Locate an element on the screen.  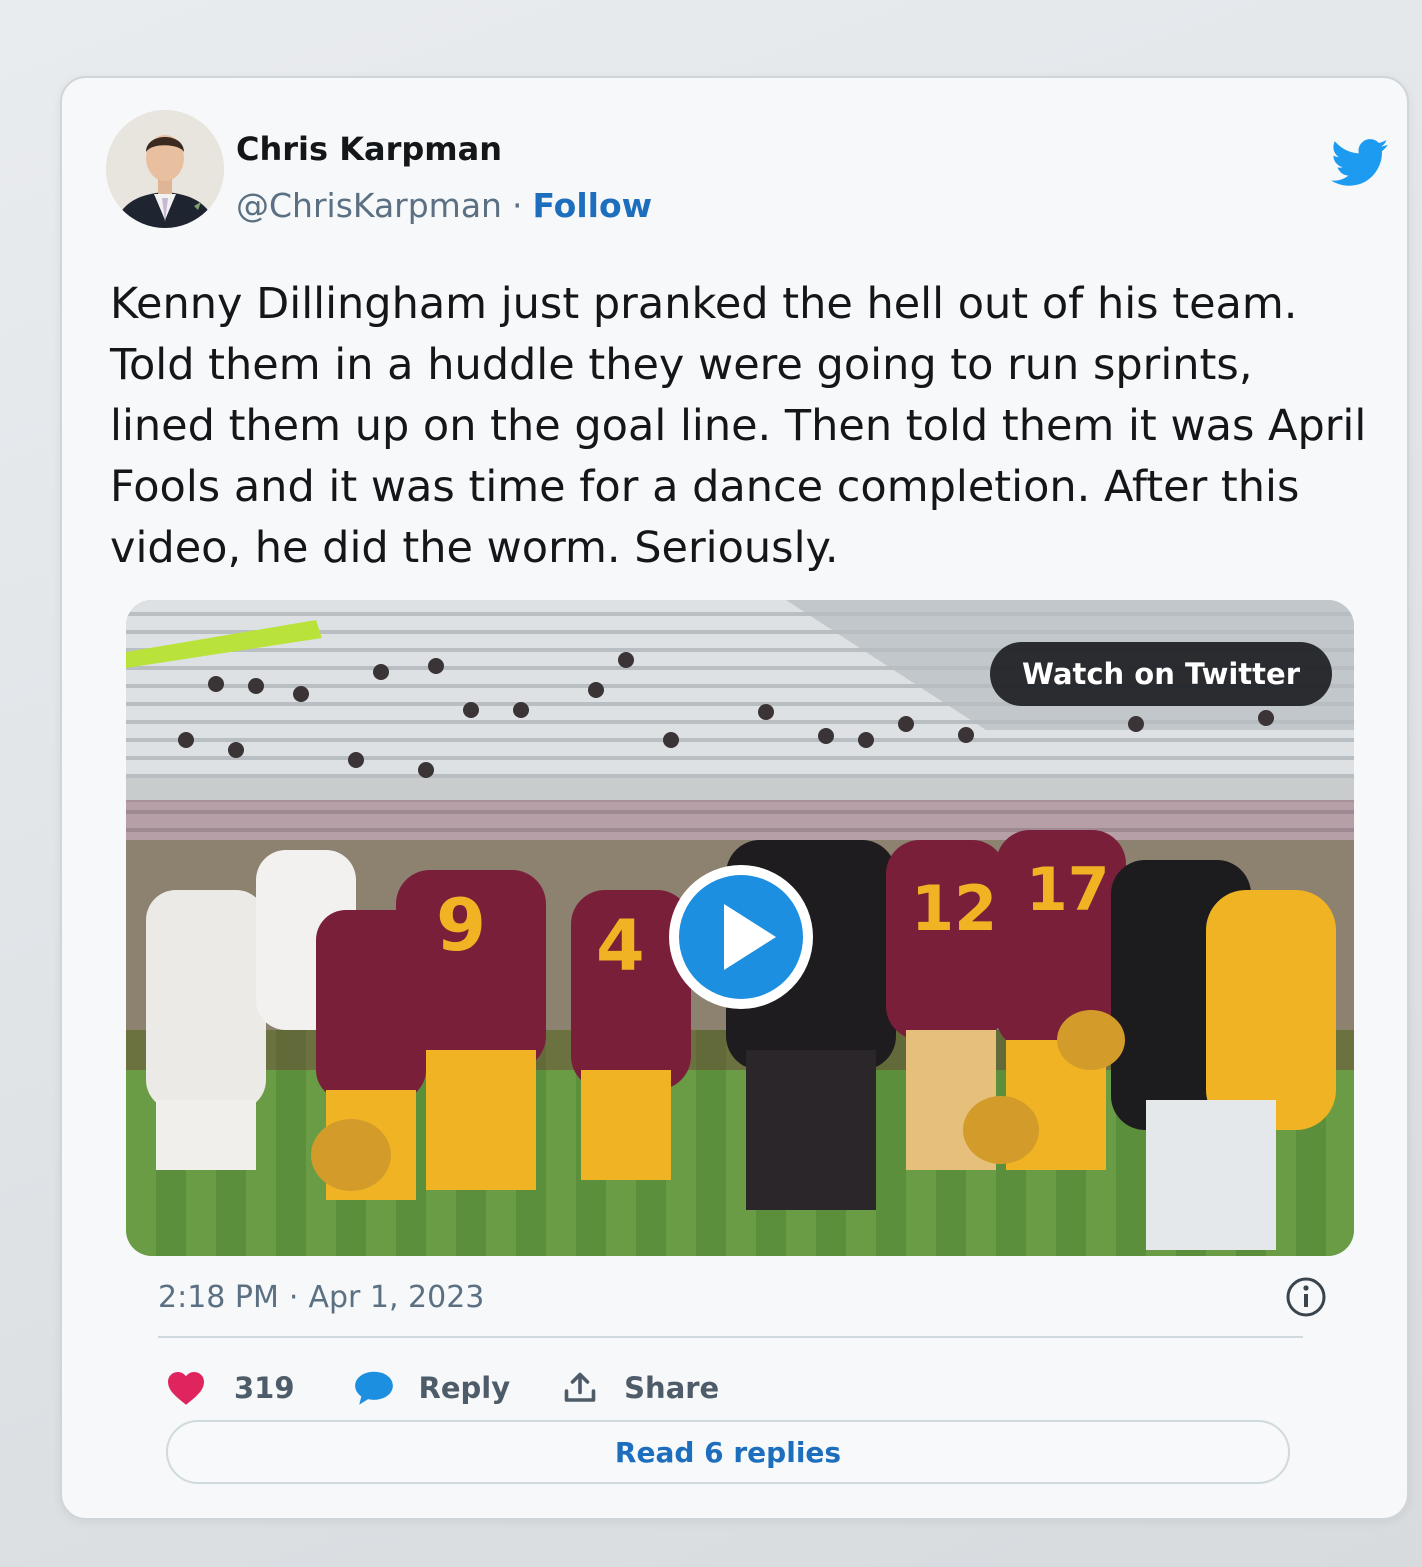
play-icon is located at coordinates (741, 937).